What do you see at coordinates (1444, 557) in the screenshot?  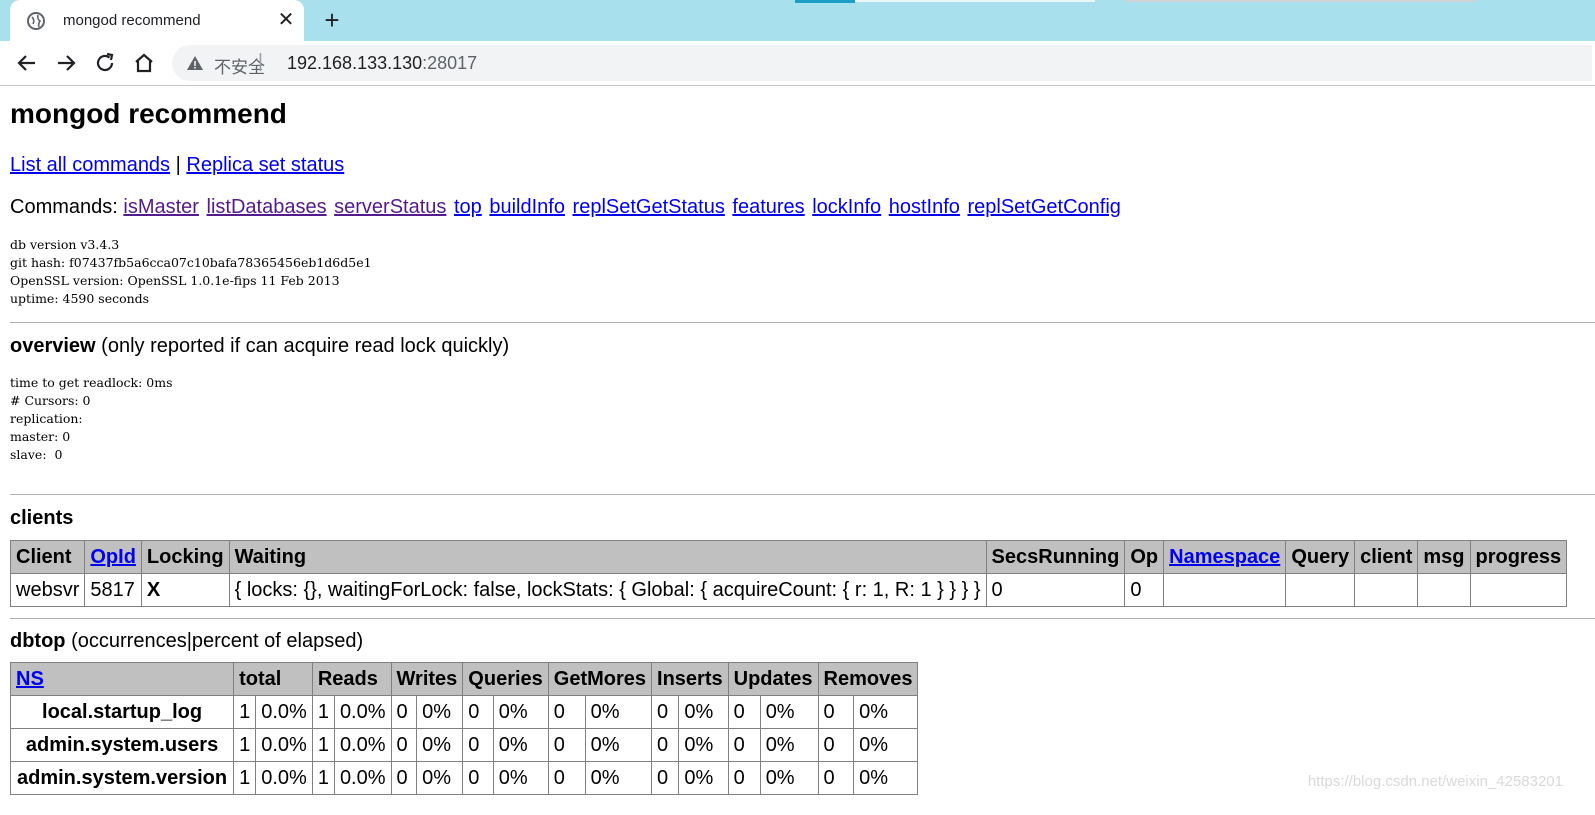 I see `col-msg: msg` at bounding box center [1444, 557].